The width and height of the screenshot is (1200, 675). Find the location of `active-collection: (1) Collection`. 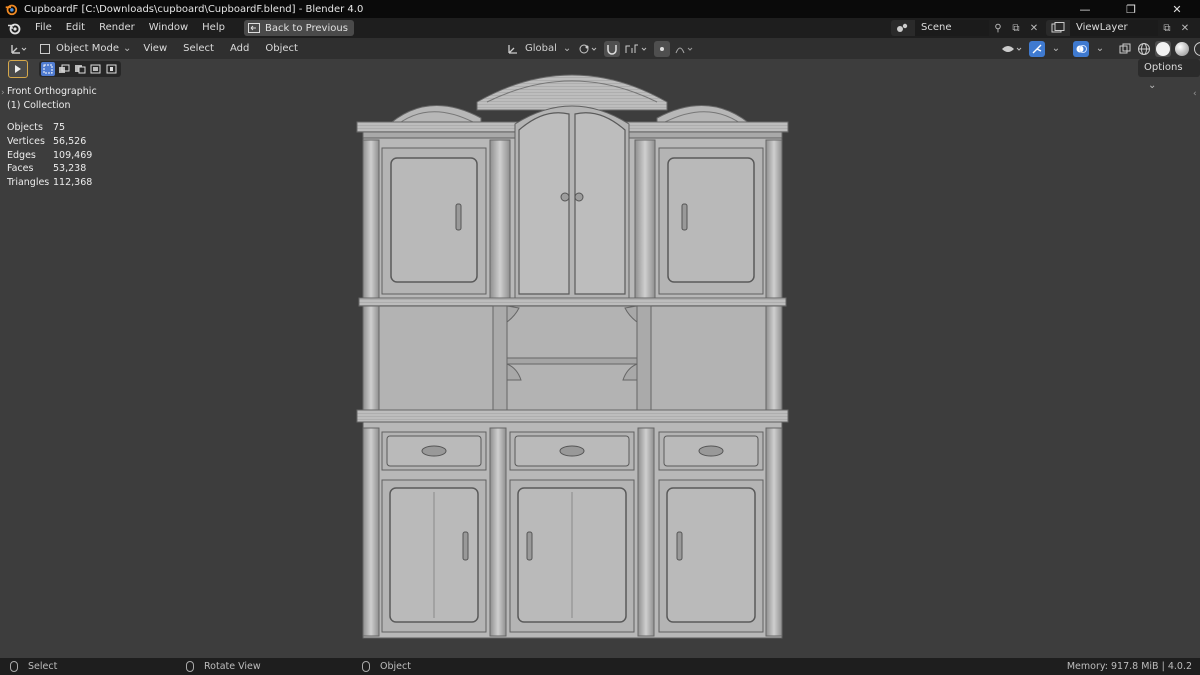

active-collection: (1) Collection is located at coordinates (39, 105).